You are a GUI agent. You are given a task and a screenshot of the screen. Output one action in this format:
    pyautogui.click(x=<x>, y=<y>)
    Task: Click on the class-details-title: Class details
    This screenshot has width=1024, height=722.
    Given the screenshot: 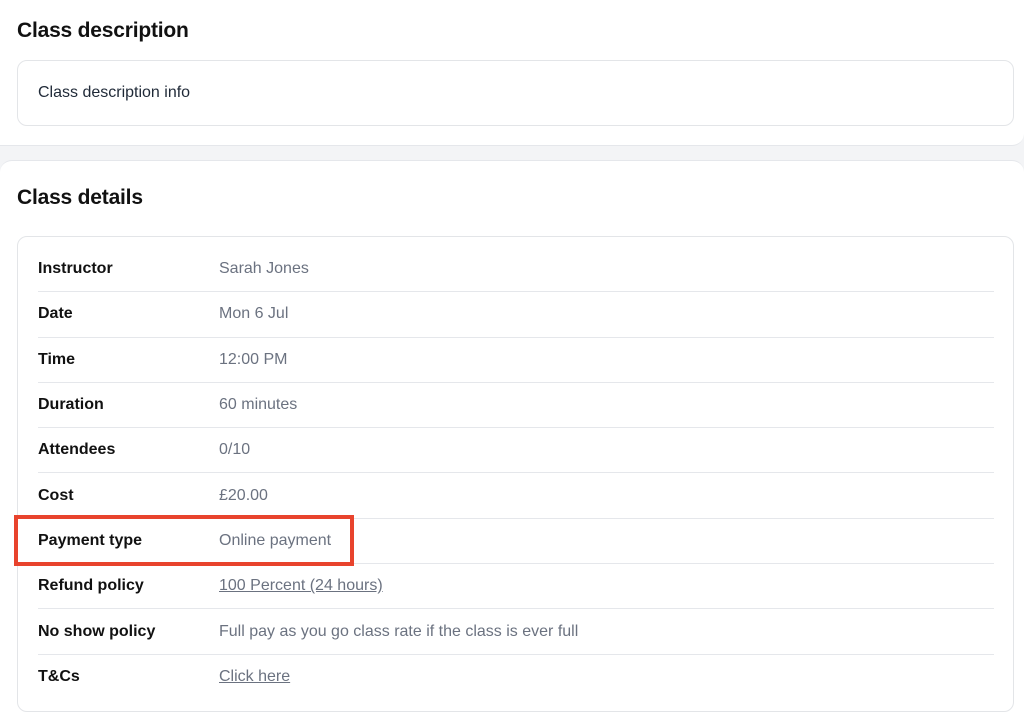 What is the action you would take?
    pyautogui.click(x=80, y=197)
    